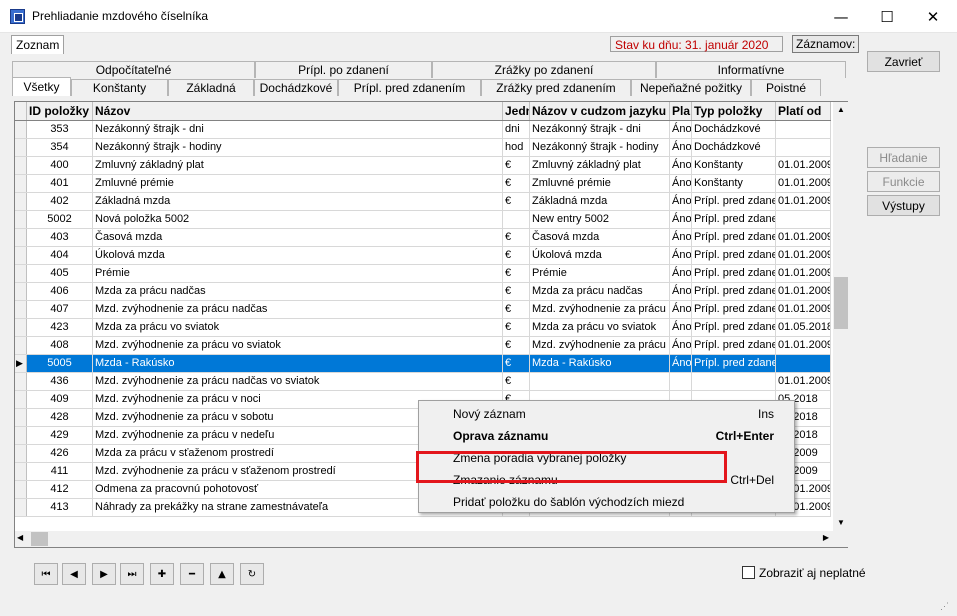  I want to click on tab-3-row2: Základná, so click(211, 87).